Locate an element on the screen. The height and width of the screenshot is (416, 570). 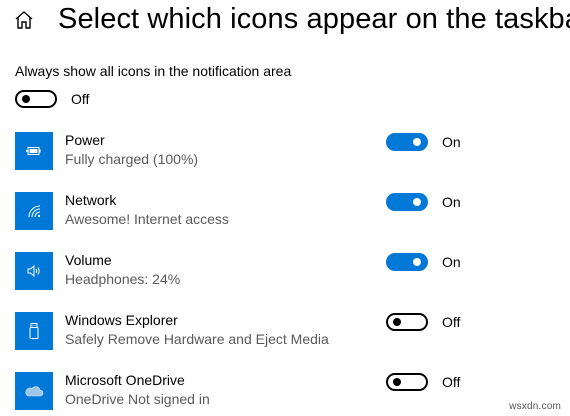
speaker-icon is located at coordinates (33, 271).